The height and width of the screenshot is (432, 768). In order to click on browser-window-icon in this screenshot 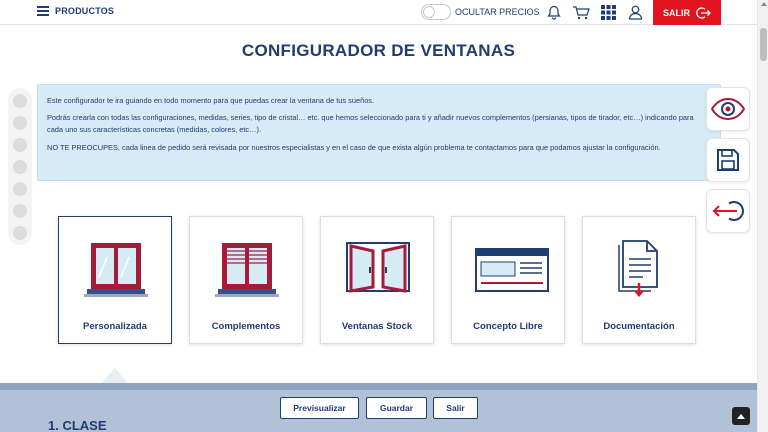, I will do `click(512, 270)`.